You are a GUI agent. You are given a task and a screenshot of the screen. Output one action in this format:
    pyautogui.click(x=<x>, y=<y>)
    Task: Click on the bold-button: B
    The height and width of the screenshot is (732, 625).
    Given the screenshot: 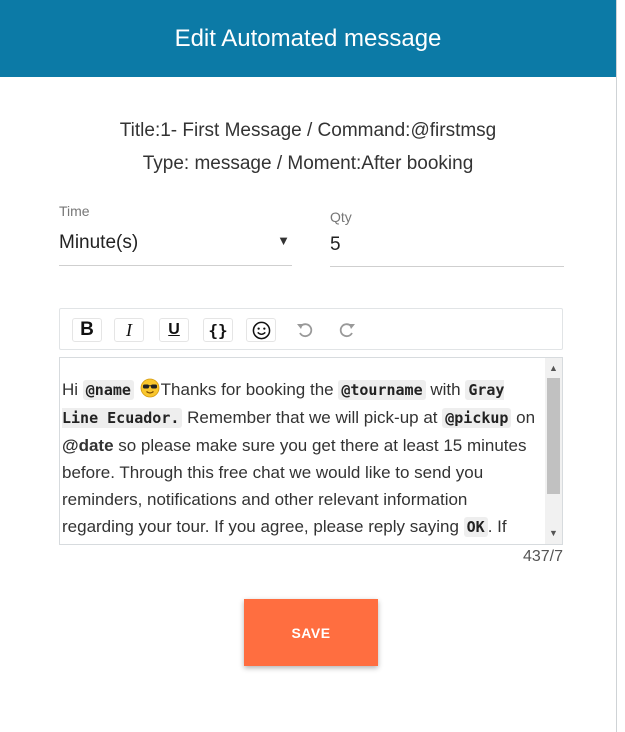 What is the action you would take?
    pyautogui.click(x=87, y=330)
    